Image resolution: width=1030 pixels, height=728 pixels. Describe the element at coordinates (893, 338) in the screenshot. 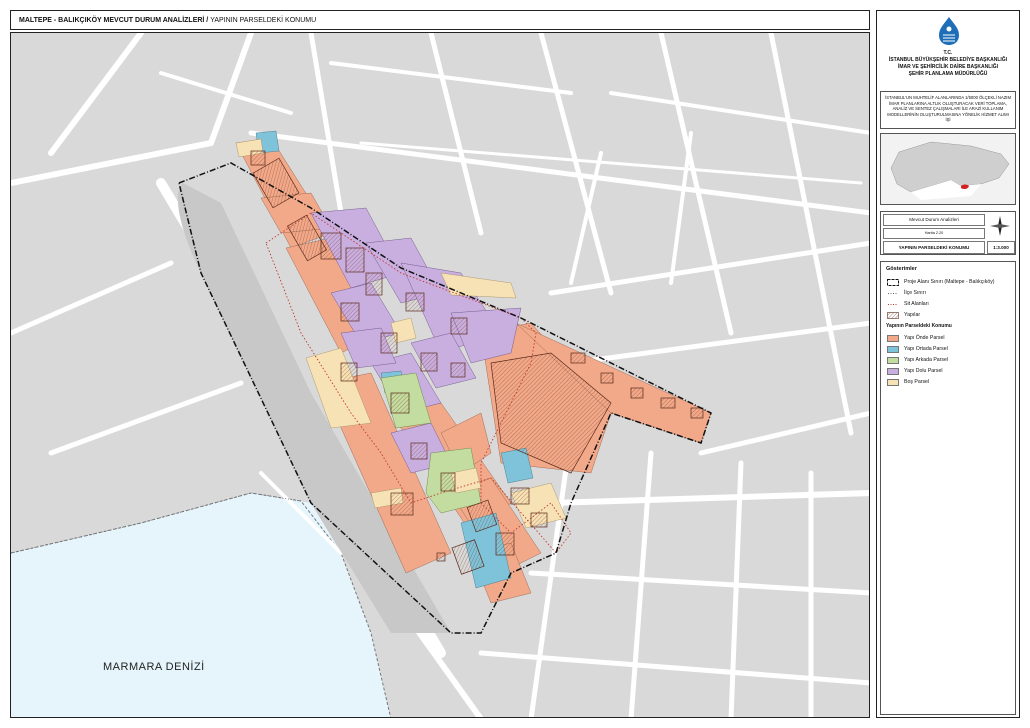

I see `front-swatch` at that location.